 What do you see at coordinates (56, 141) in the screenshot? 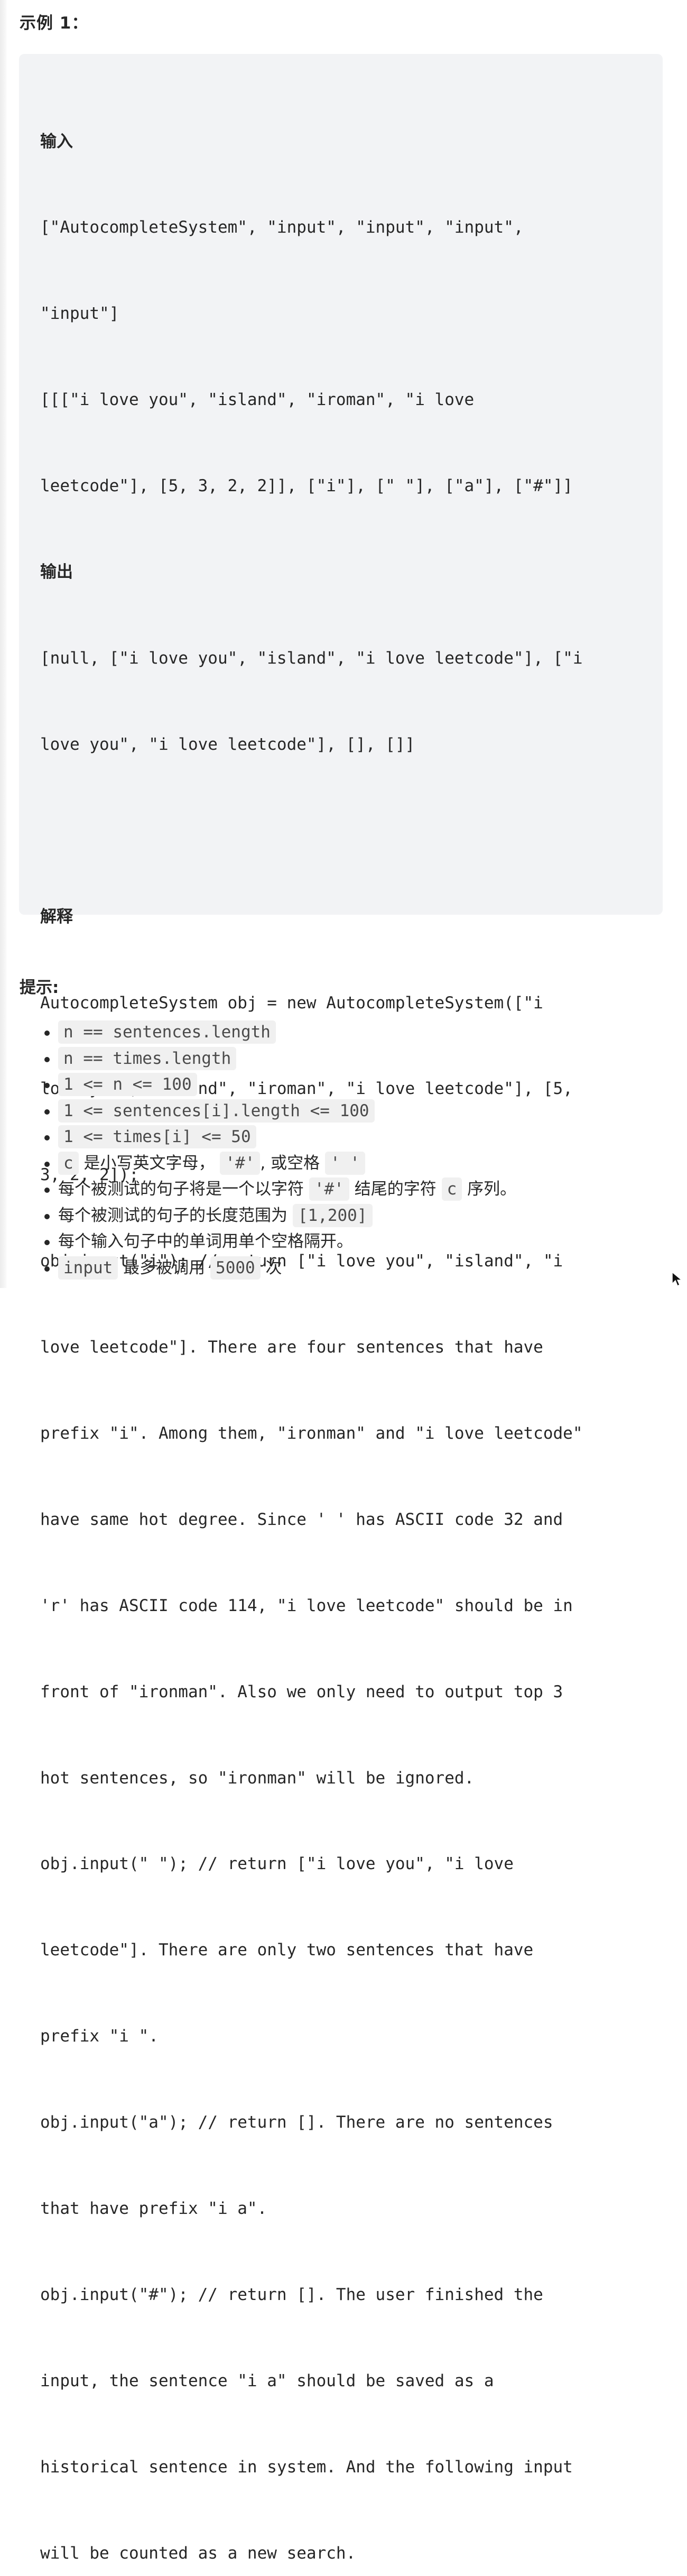
I see `input-label: 输入` at bounding box center [56, 141].